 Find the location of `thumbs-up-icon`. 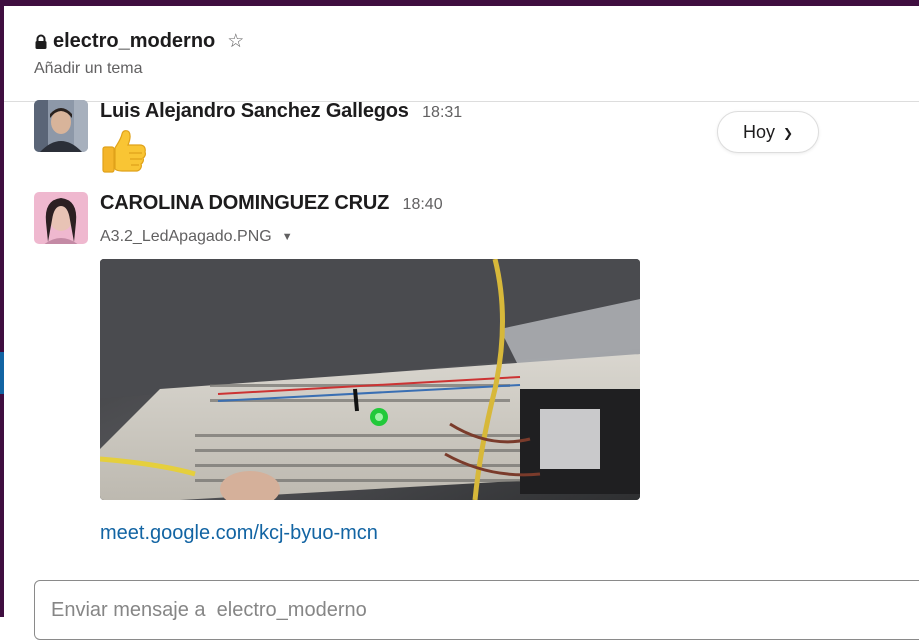

thumbs-up-icon is located at coordinates (124, 151).